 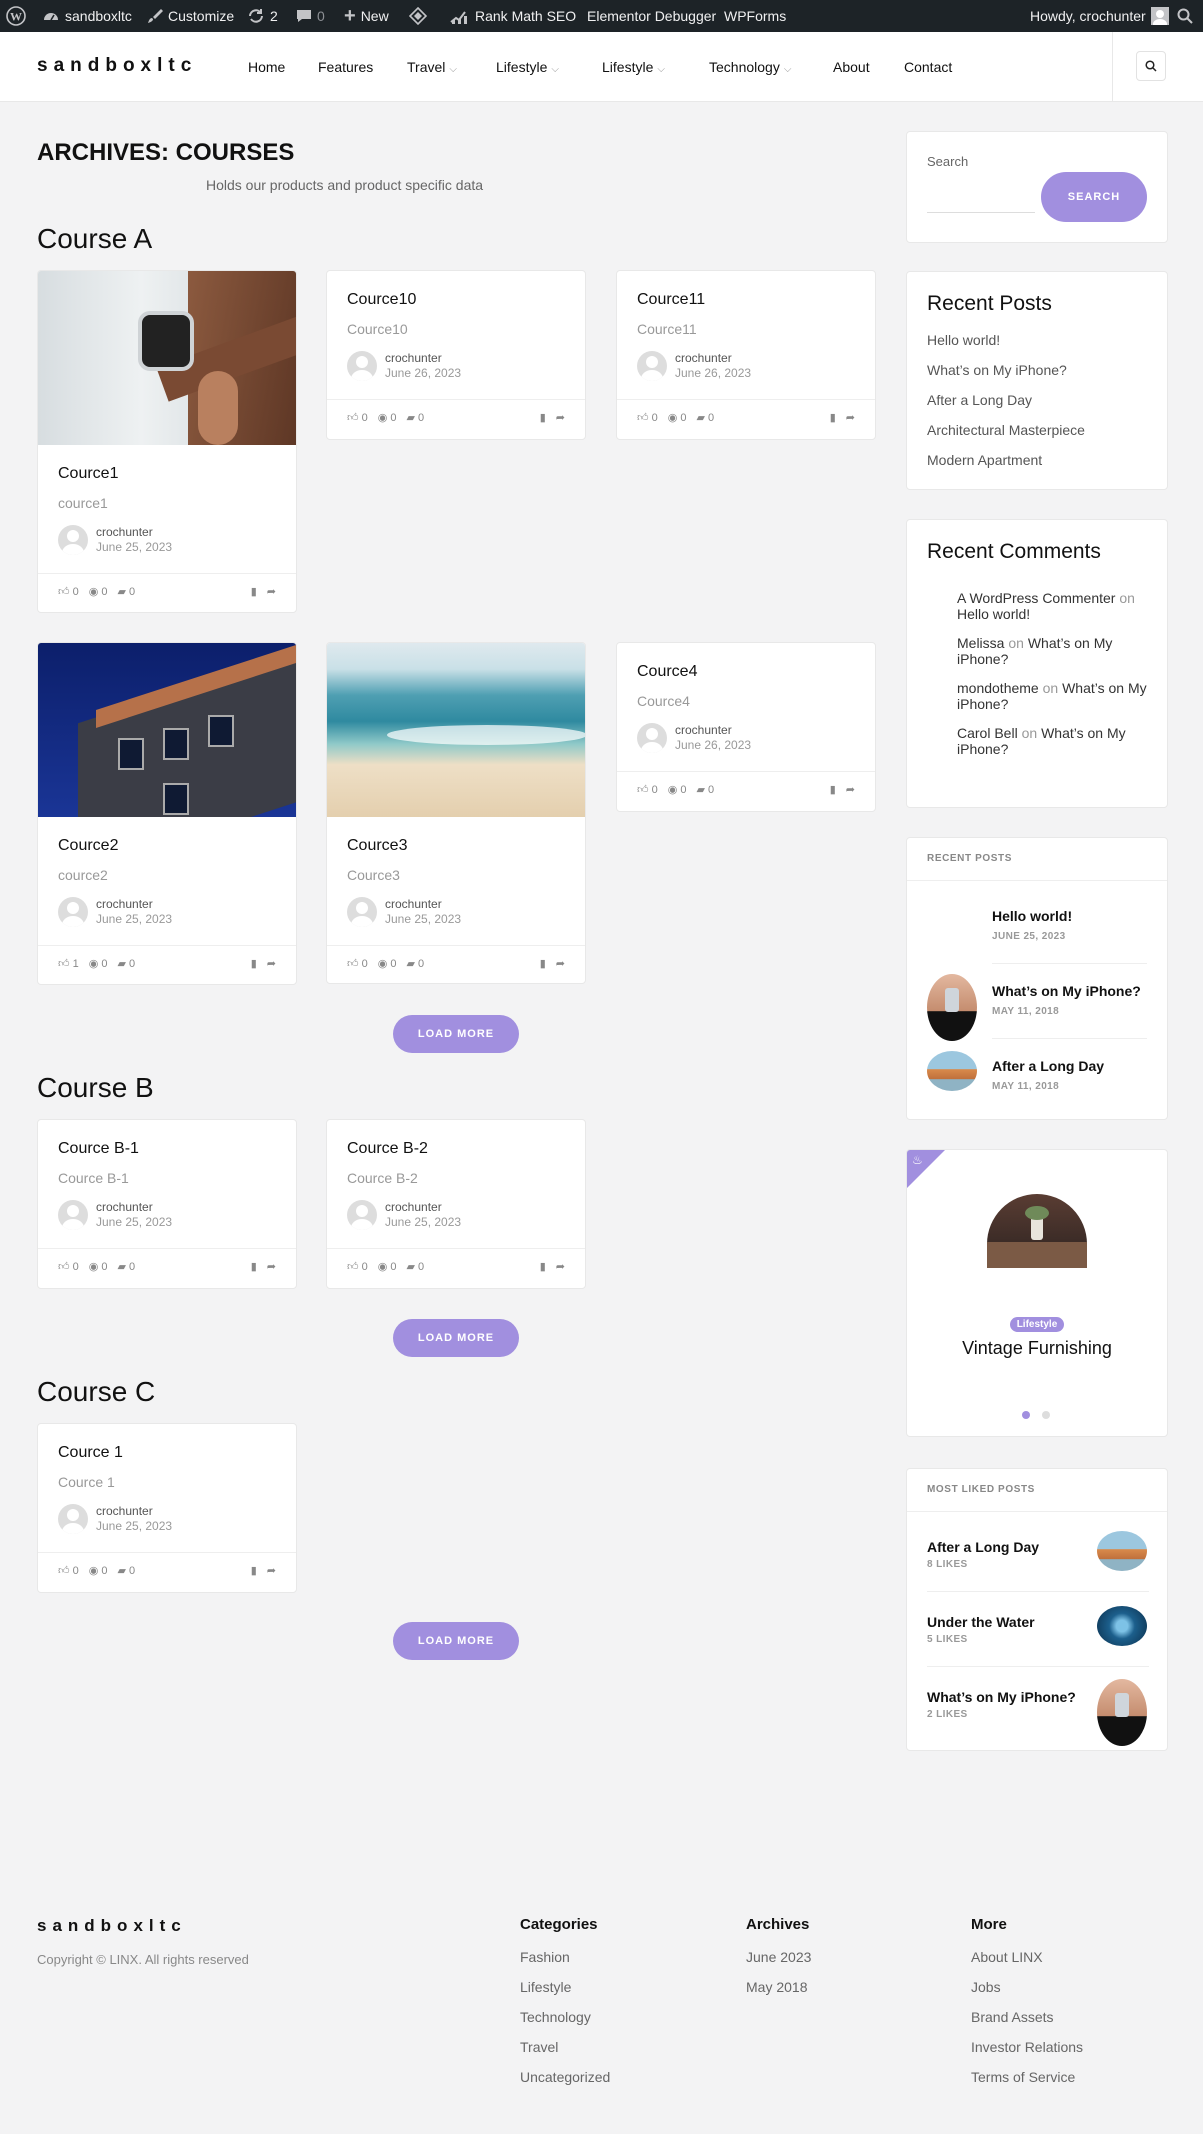 What do you see at coordinates (190, 16) in the screenshot?
I see `customize-link: Customize` at bounding box center [190, 16].